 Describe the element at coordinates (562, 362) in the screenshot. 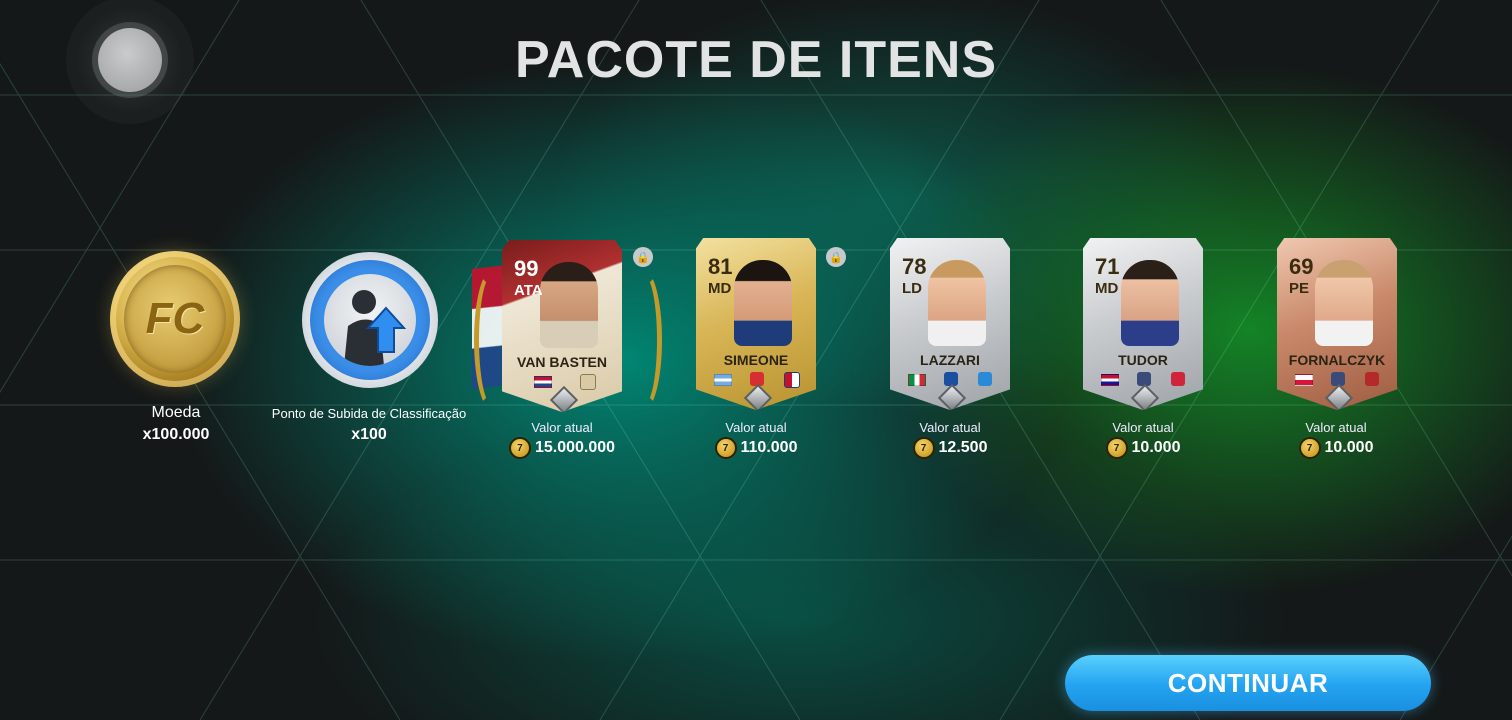

I see `player-name: VAN BASTEN` at that location.